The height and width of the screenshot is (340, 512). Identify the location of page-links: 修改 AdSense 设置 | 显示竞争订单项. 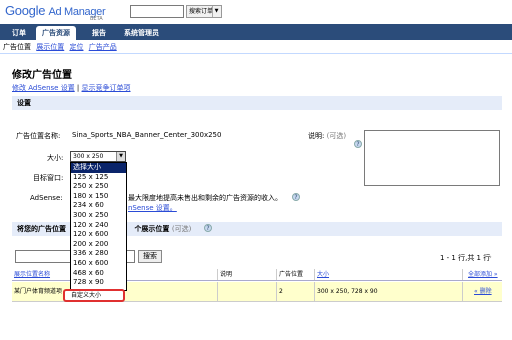
(71, 88).